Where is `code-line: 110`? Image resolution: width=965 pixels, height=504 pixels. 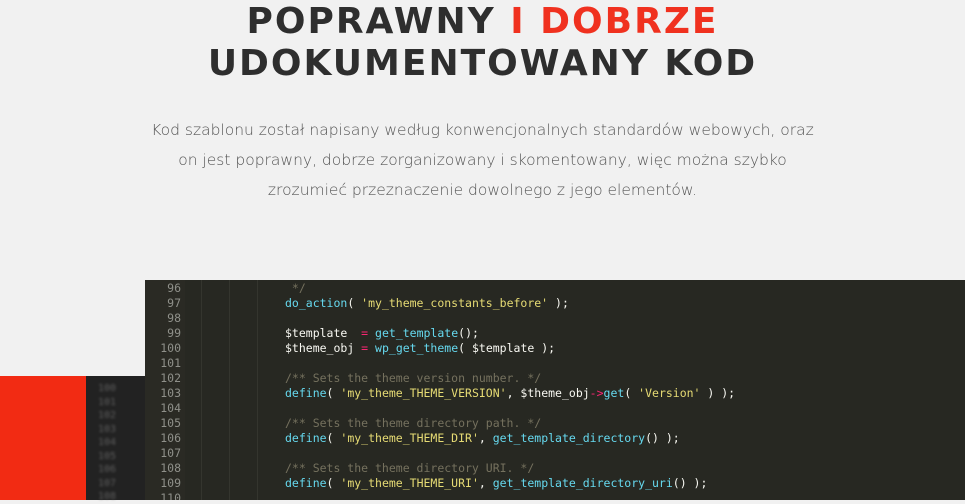 code-line: 110 is located at coordinates (555, 495).